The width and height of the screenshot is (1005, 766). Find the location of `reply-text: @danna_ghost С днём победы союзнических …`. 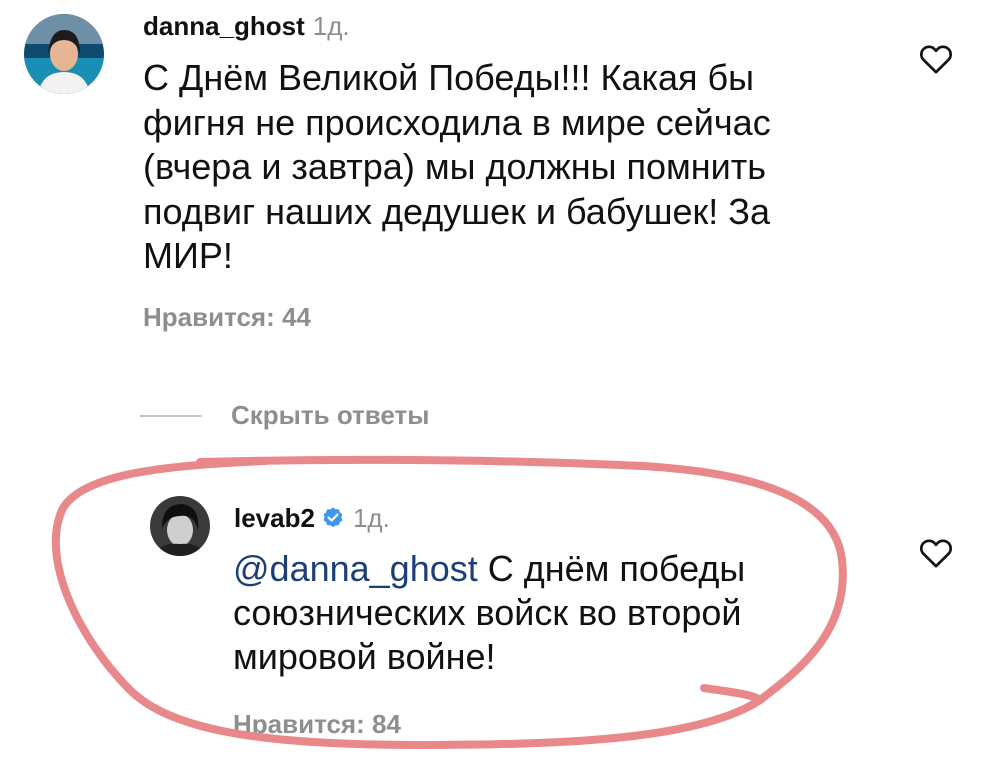

reply-text: @danna_ghost С днём победы союзнических … is located at coordinates (533, 613).